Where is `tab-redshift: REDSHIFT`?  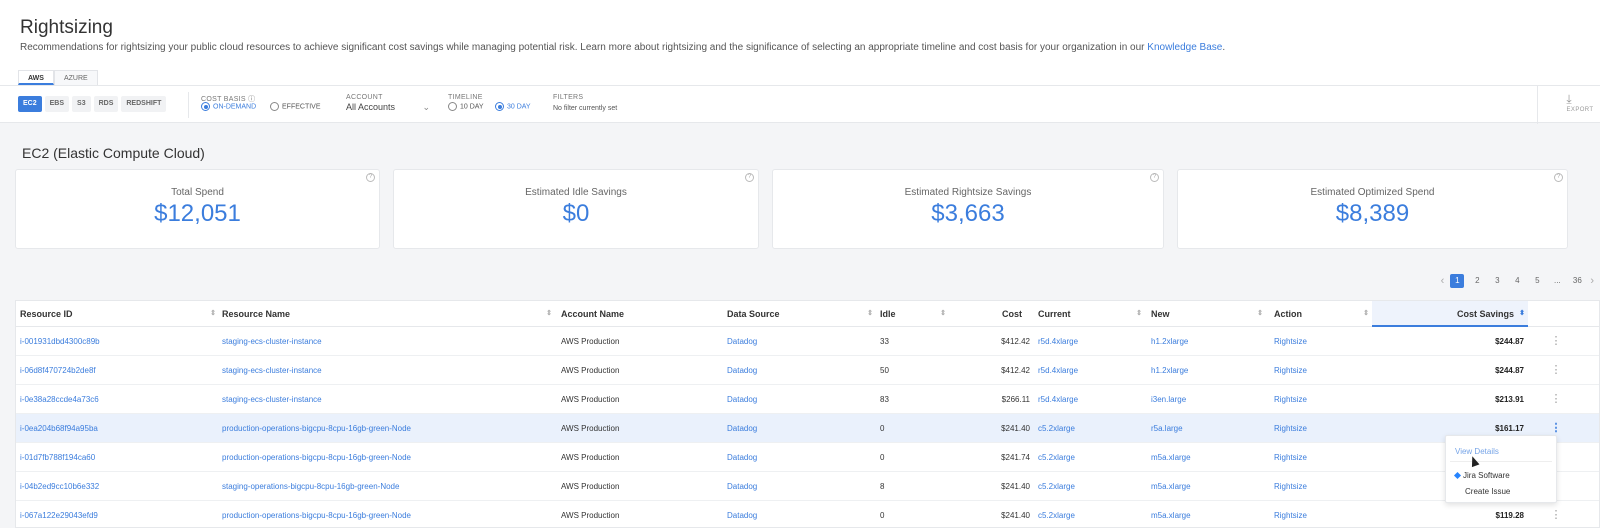 tab-redshift: REDSHIFT is located at coordinates (144, 104).